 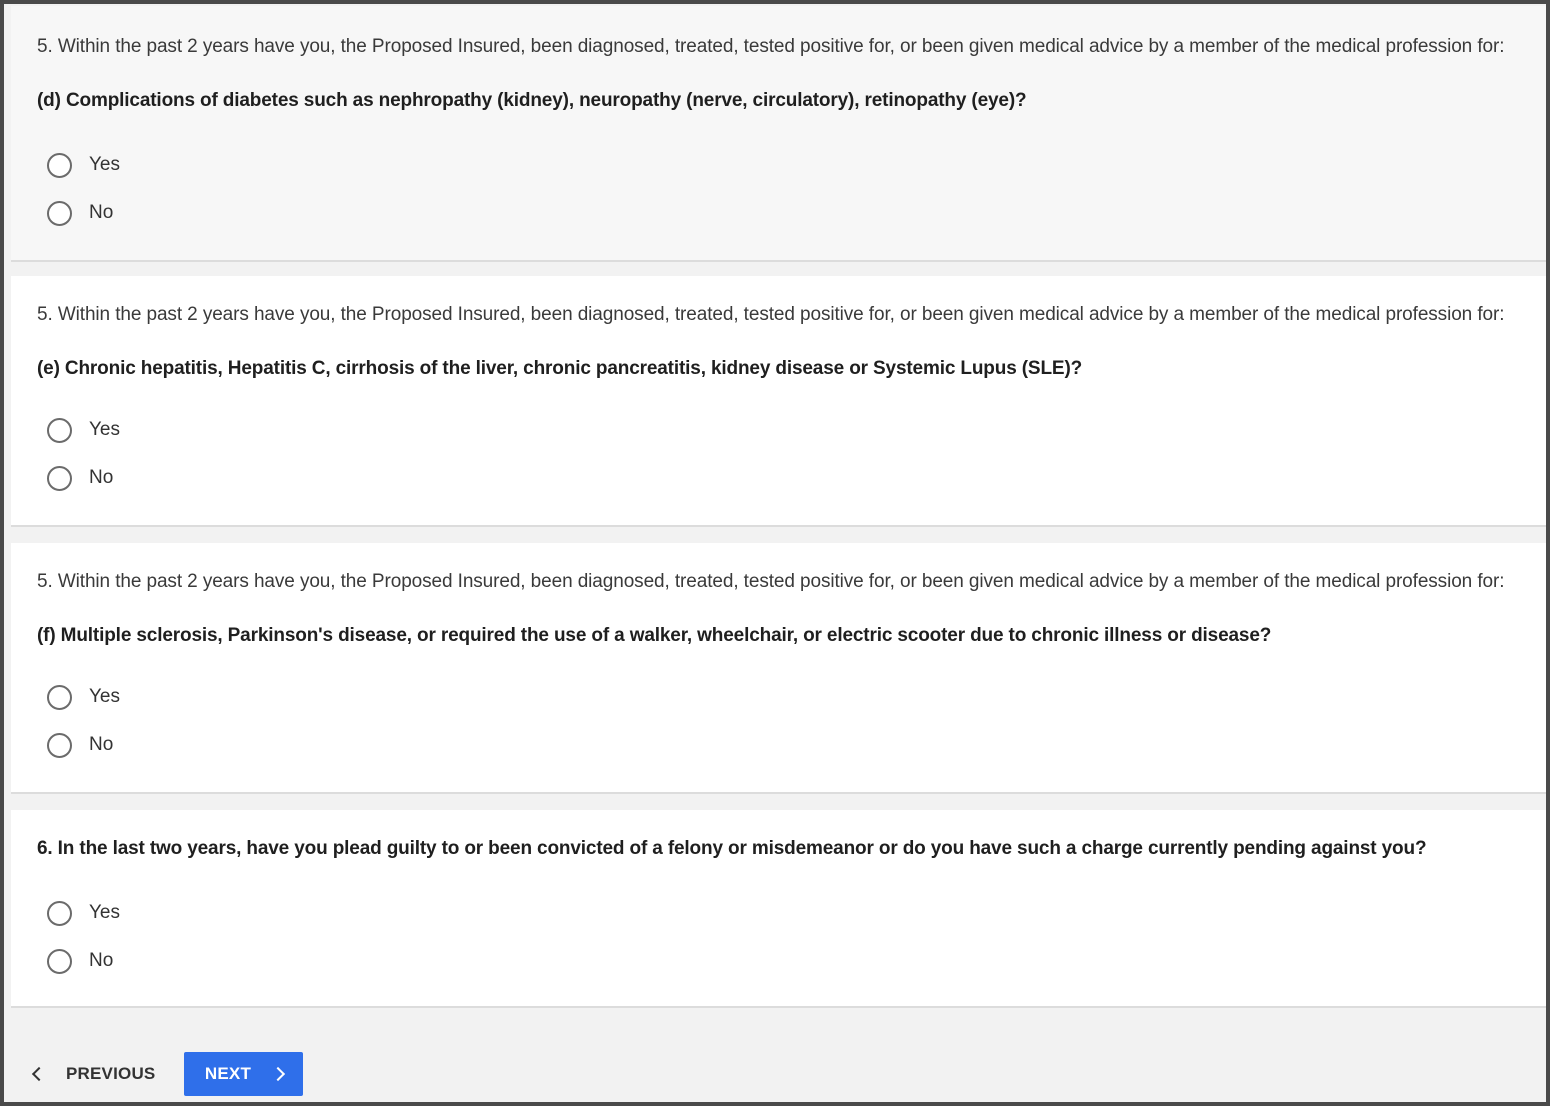 I want to click on chevron-left-icon, so click(x=39, y=1074).